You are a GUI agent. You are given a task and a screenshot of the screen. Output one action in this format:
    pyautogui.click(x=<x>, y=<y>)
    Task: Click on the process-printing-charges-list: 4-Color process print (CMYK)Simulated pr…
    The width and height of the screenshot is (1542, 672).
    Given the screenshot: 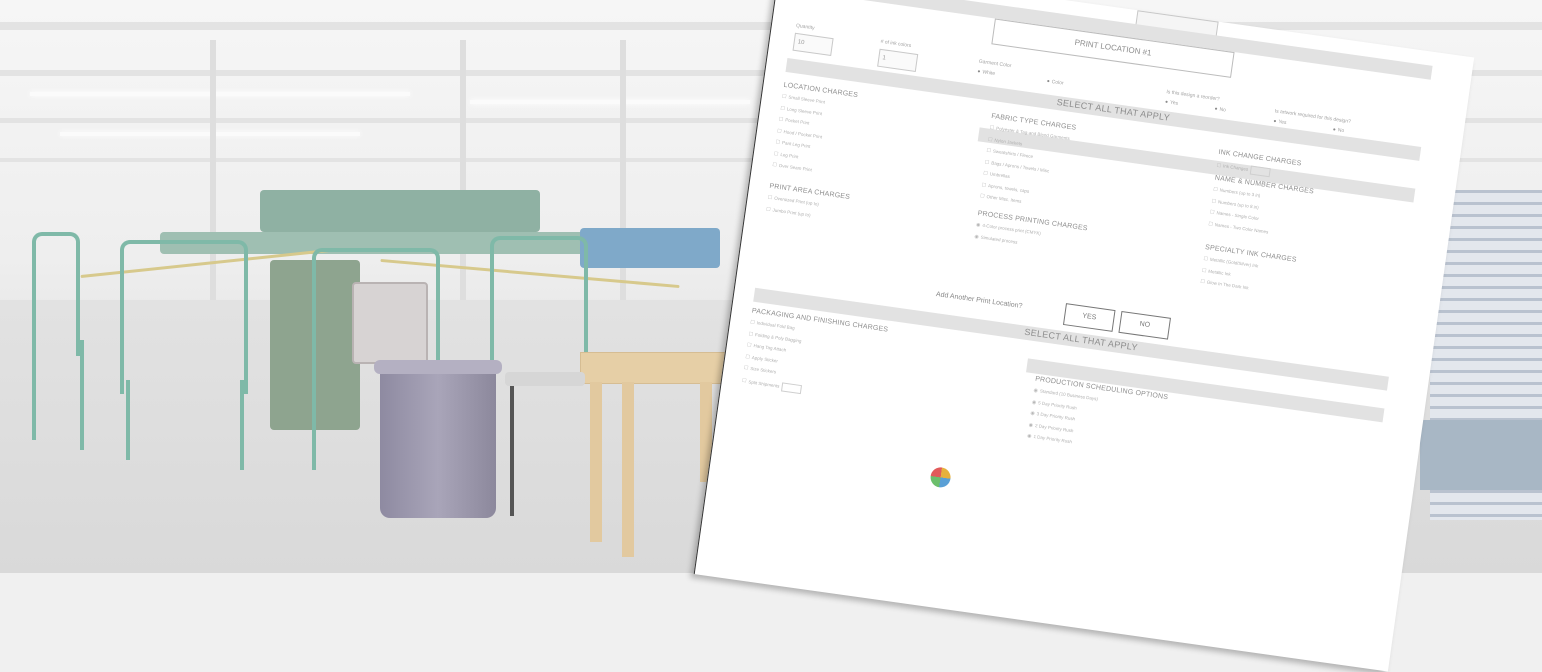 What is the action you would take?
    pyautogui.click(x=1007, y=238)
    